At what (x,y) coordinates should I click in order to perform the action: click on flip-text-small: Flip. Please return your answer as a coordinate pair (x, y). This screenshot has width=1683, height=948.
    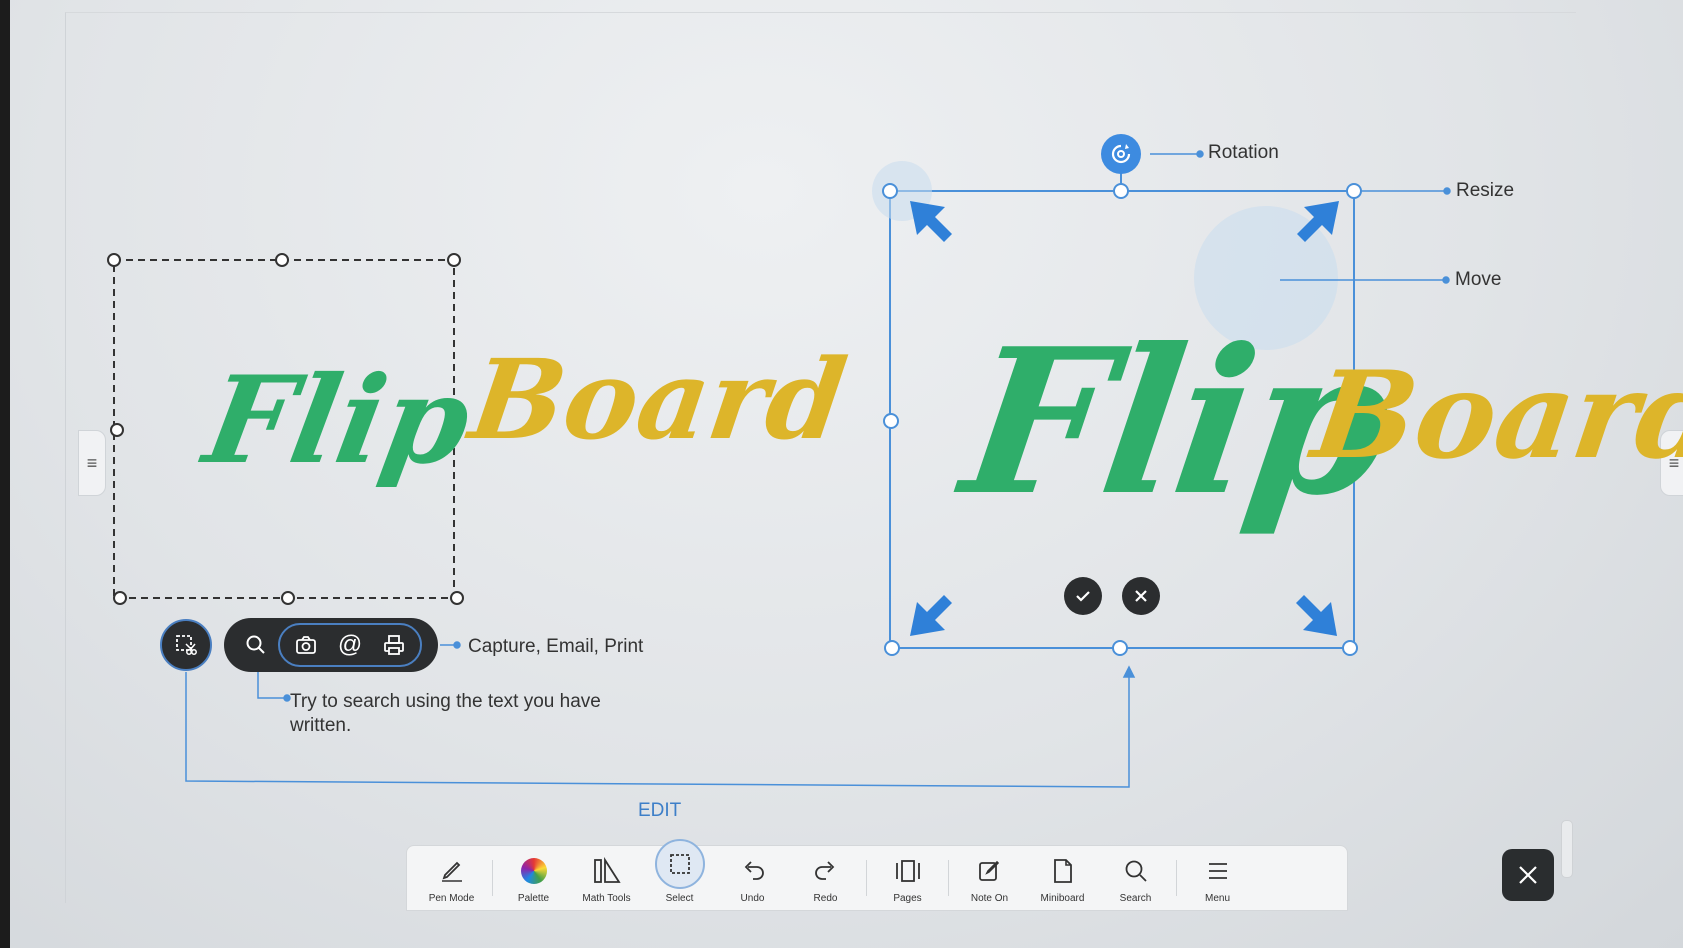
    Looking at the image, I should click on (338, 420).